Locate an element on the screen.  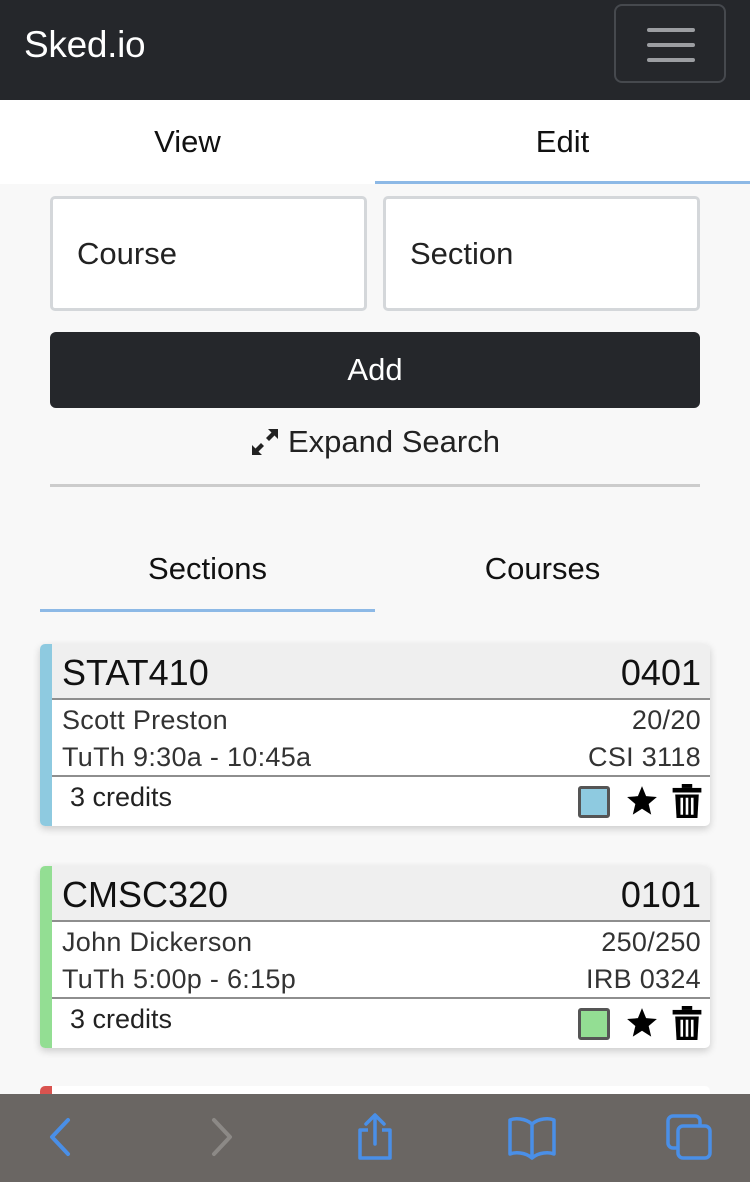
room: CSI 3118 is located at coordinates (644, 757).